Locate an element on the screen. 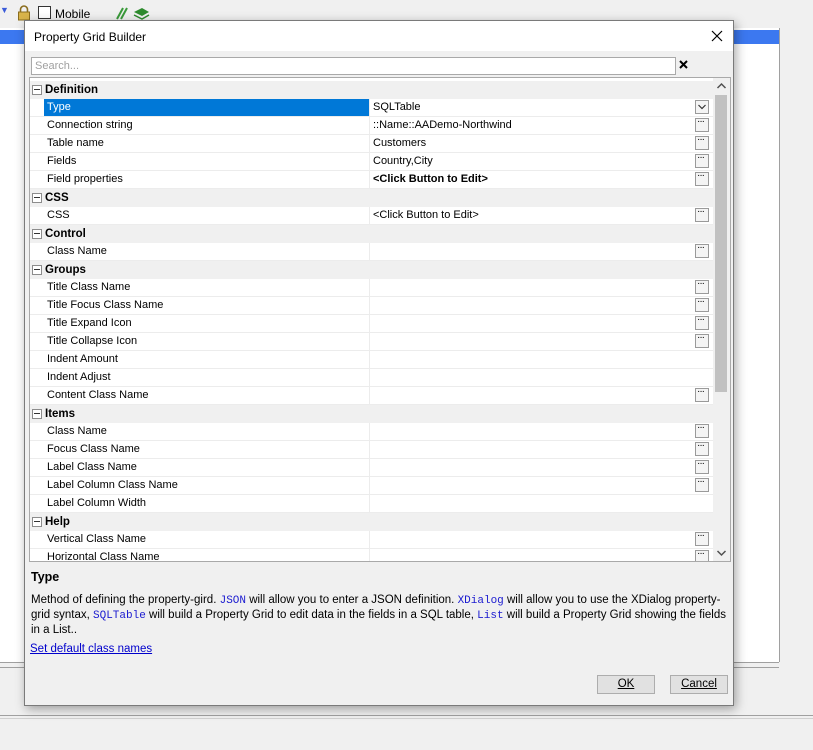 Image resolution: width=813 pixels, height=750 pixels. property-name: Label Class Name is located at coordinates (207, 467).